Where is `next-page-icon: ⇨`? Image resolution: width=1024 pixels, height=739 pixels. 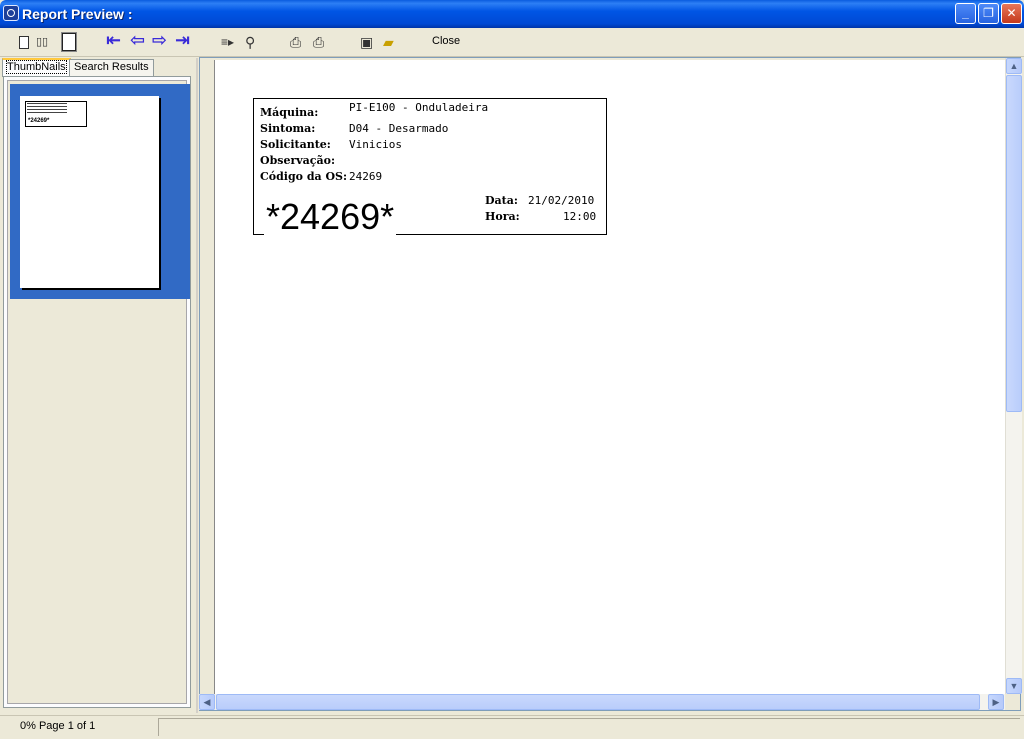 next-page-icon: ⇨ is located at coordinates (159, 40).